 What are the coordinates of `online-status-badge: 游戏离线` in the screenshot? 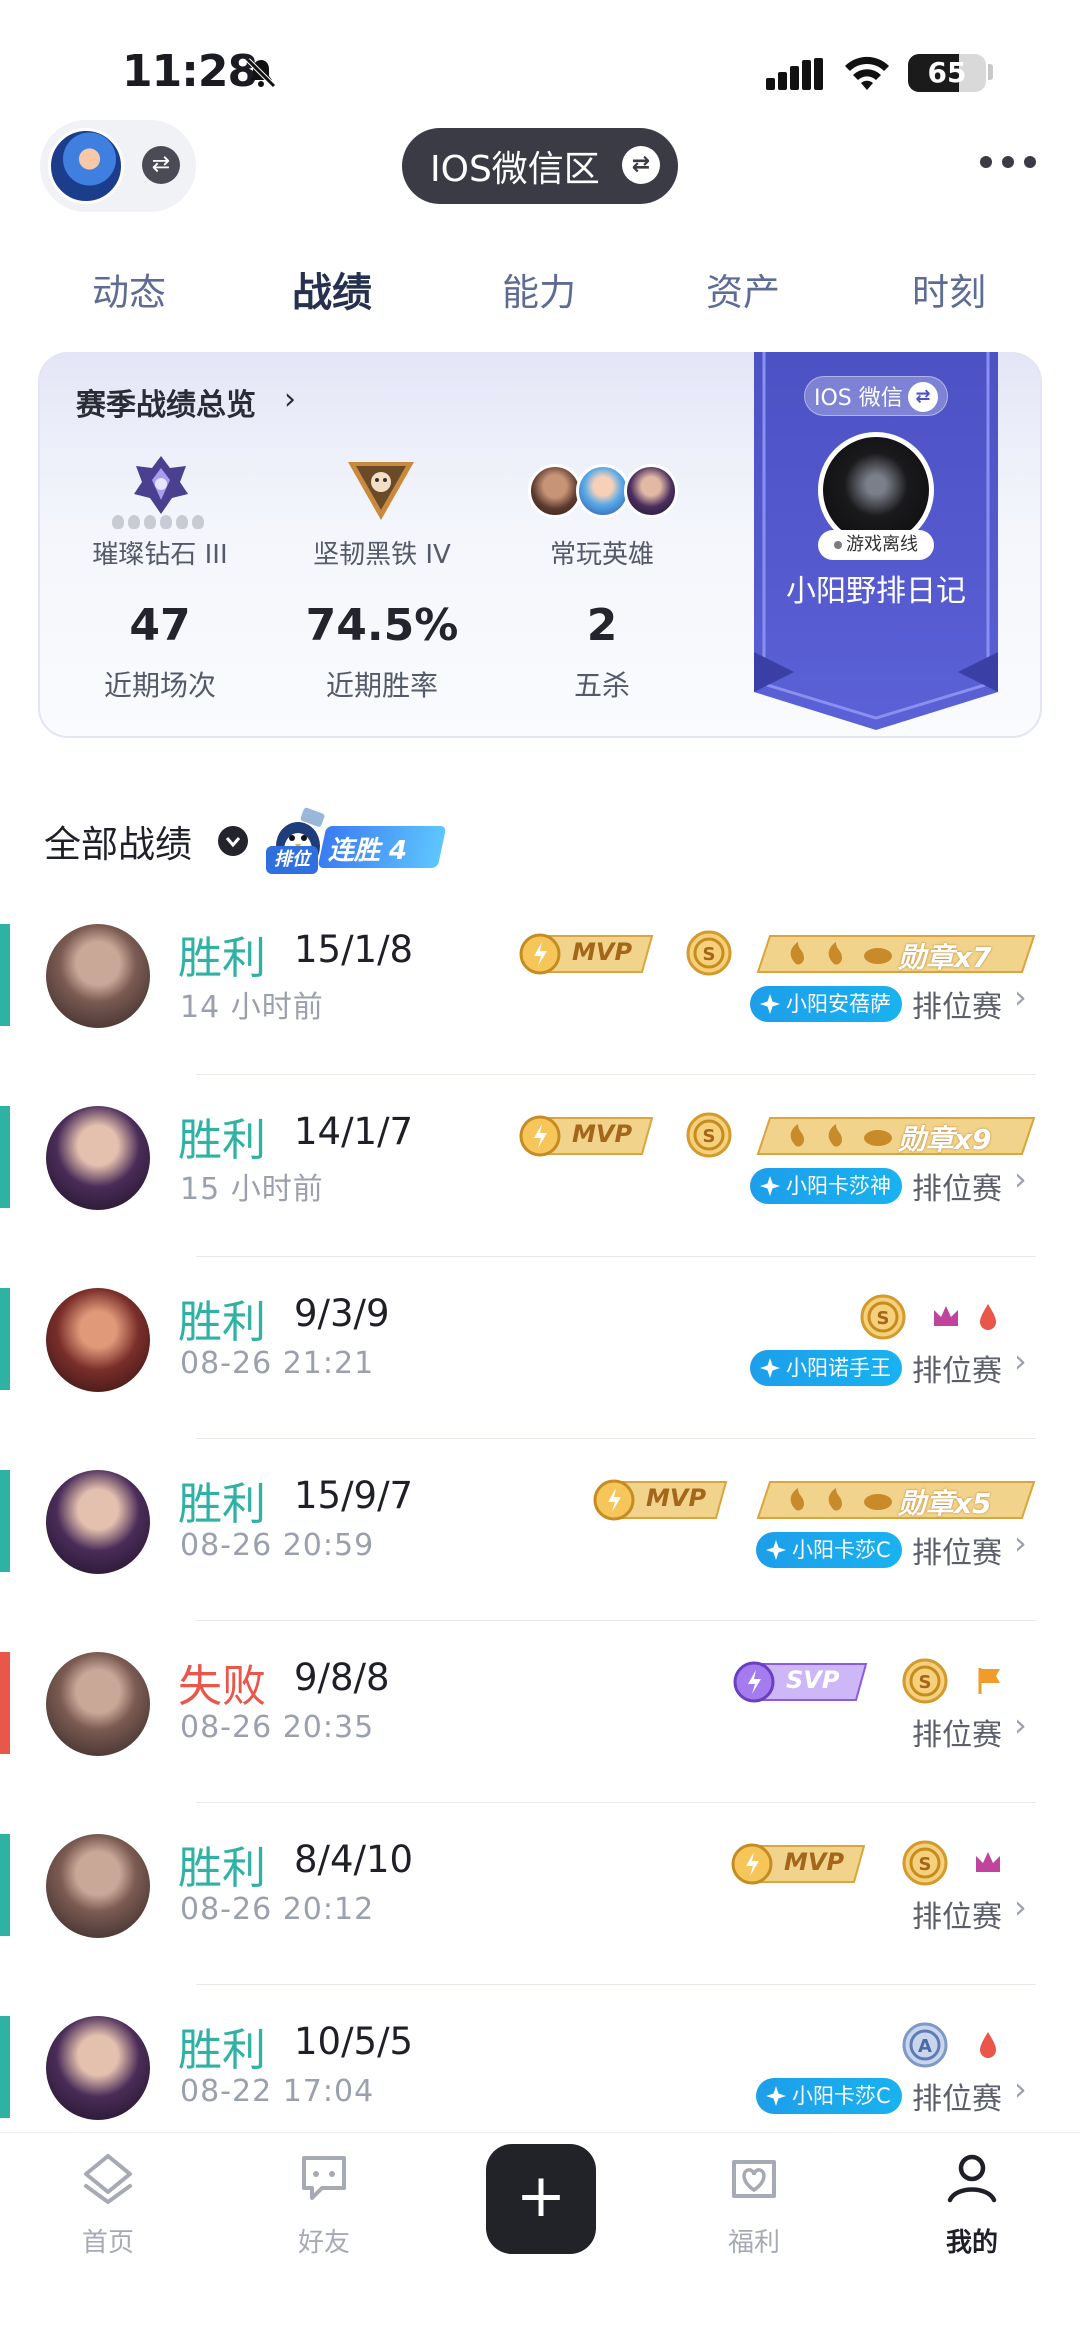 It's located at (876, 545).